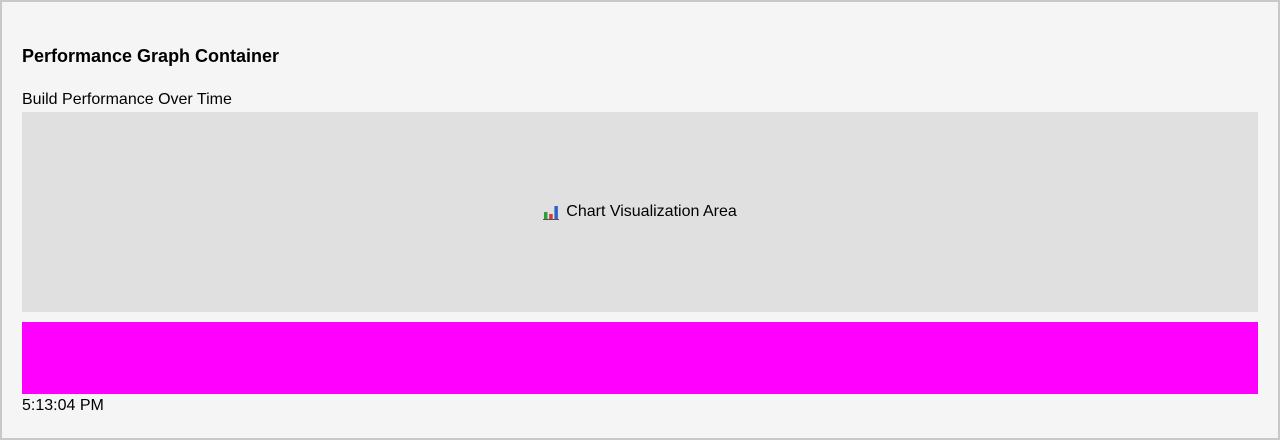 The width and height of the screenshot is (1280, 440). Describe the element at coordinates (651, 211) in the screenshot. I see `chart-placeholder-label: Chart Visualization Area` at that location.